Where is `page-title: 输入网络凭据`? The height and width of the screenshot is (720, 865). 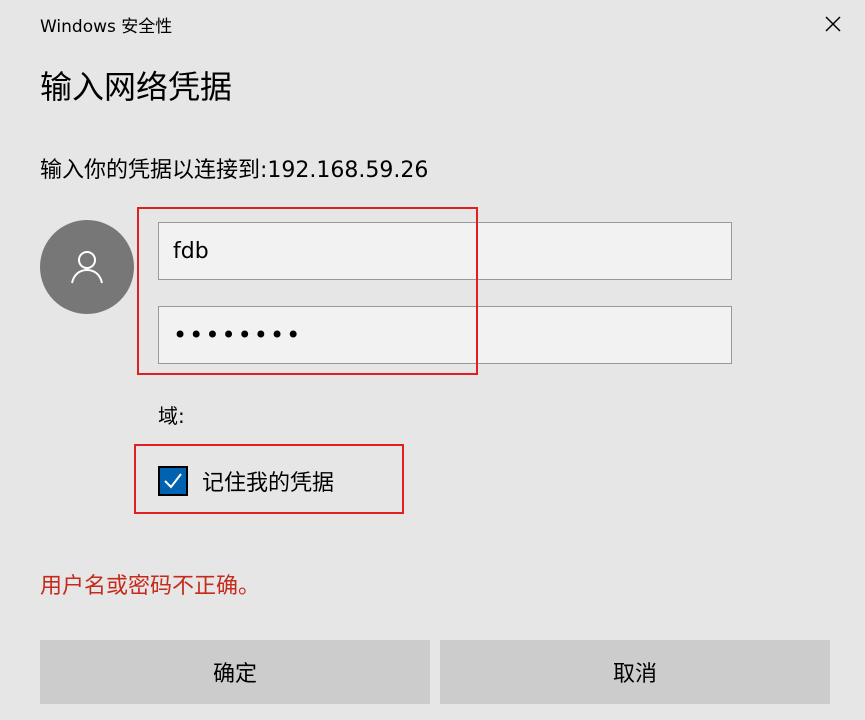 page-title: 输入网络凭据 is located at coordinates (136, 87).